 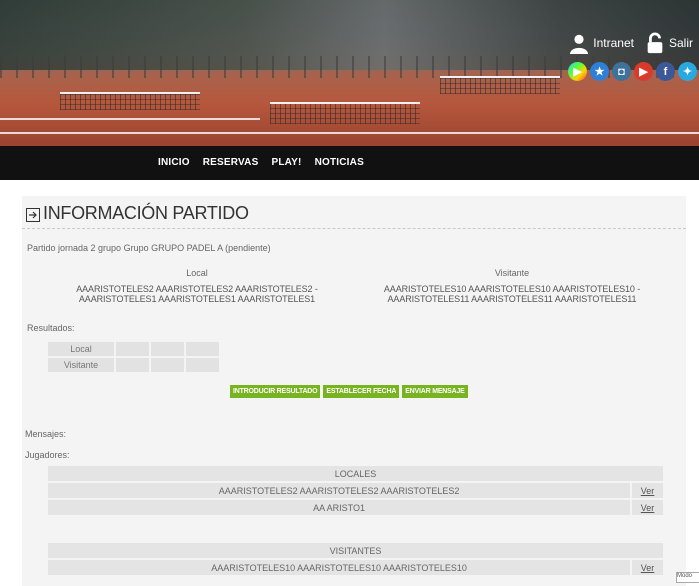 What do you see at coordinates (599, 71) in the screenshot?
I see `app-store-icon: ★` at bounding box center [599, 71].